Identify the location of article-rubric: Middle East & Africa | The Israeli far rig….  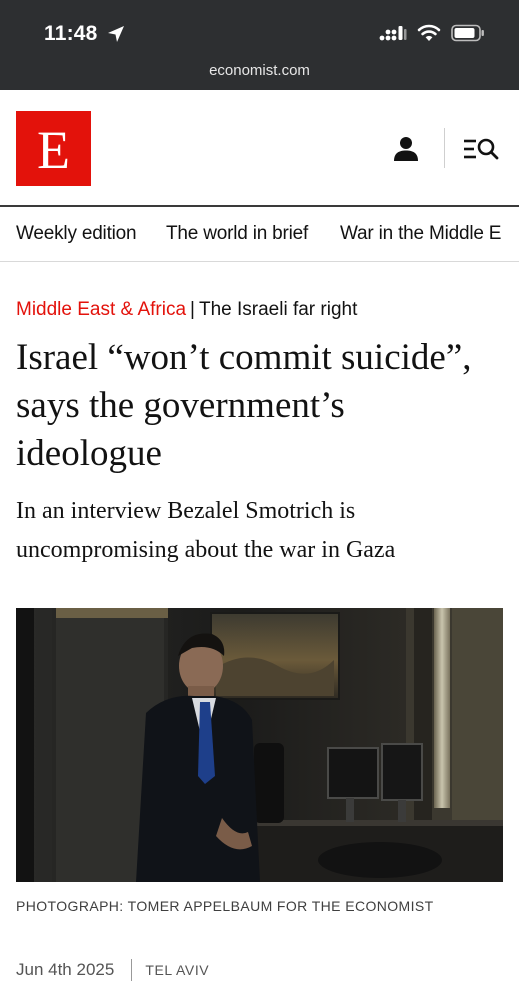
(186, 310).